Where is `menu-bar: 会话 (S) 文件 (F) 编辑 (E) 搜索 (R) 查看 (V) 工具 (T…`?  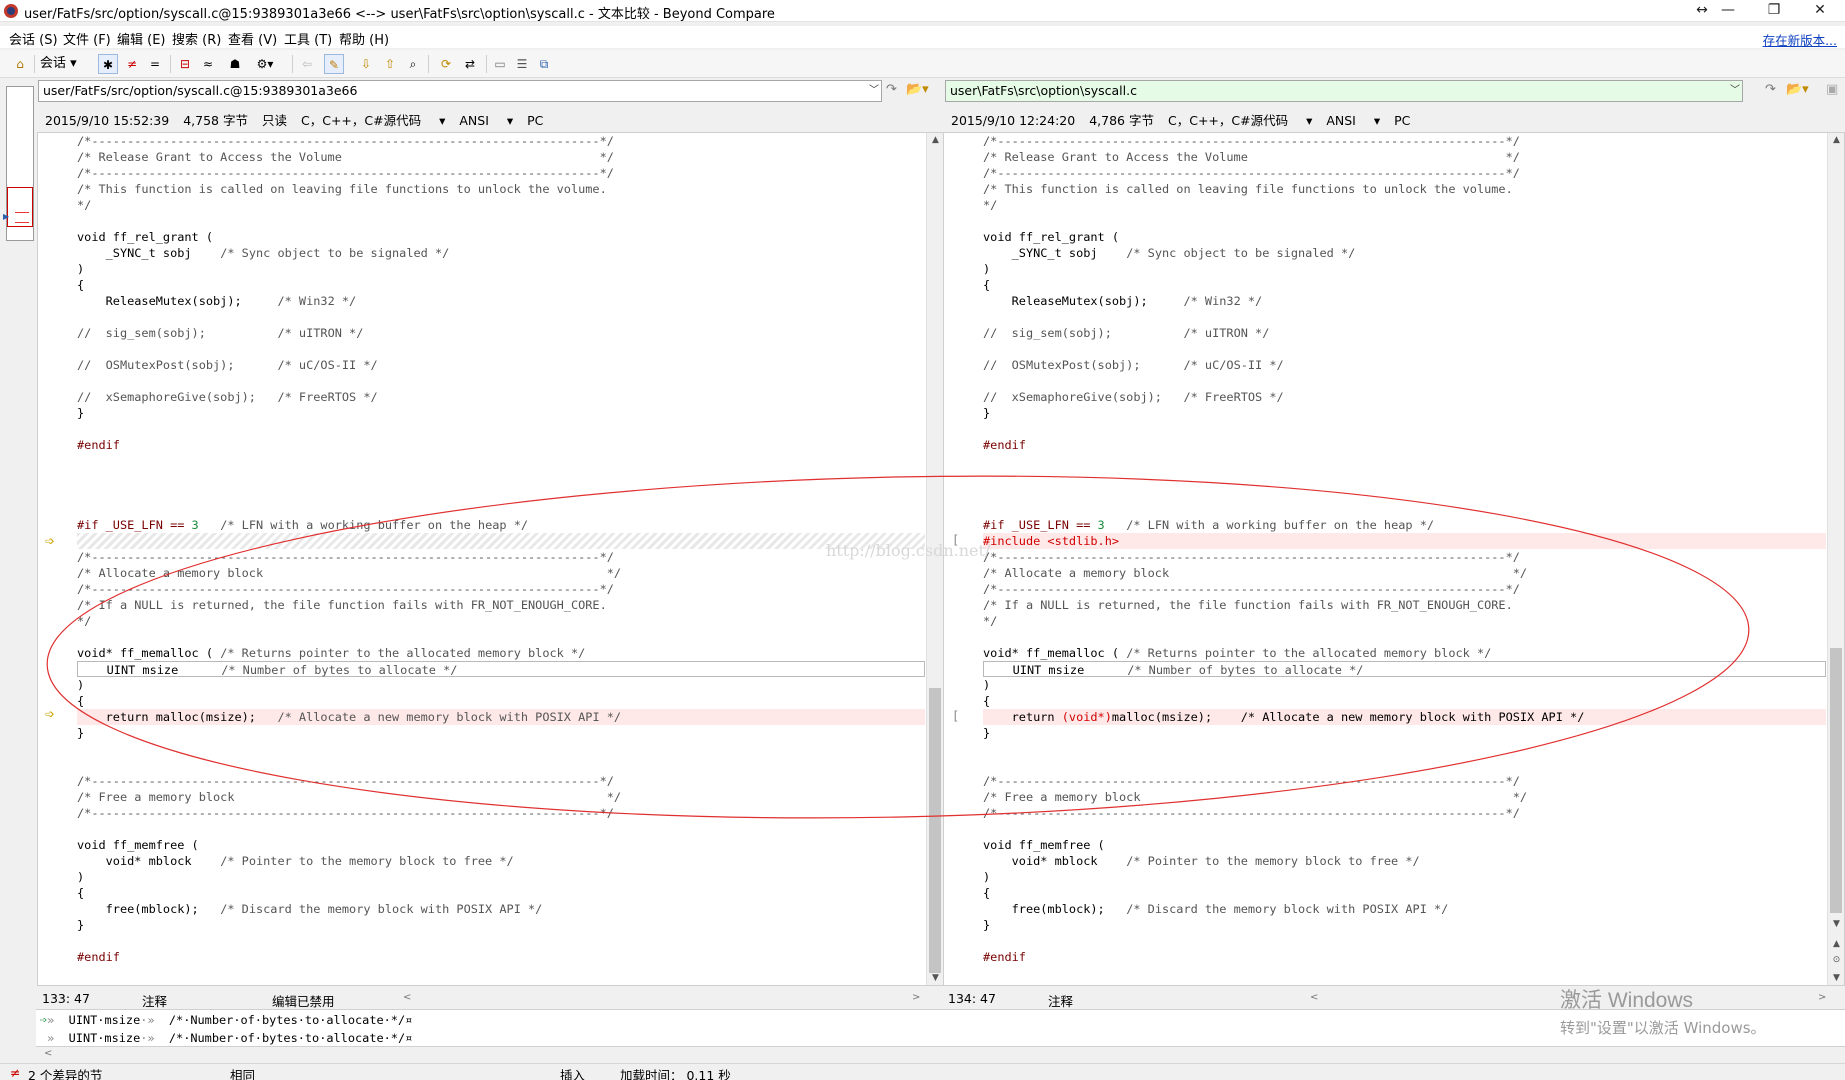
menu-bar: 会话 (S) 文件 (F) 编辑 (E) 搜索 (R) 查看 (V) 工具 (T… is located at coordinates (922, 37).